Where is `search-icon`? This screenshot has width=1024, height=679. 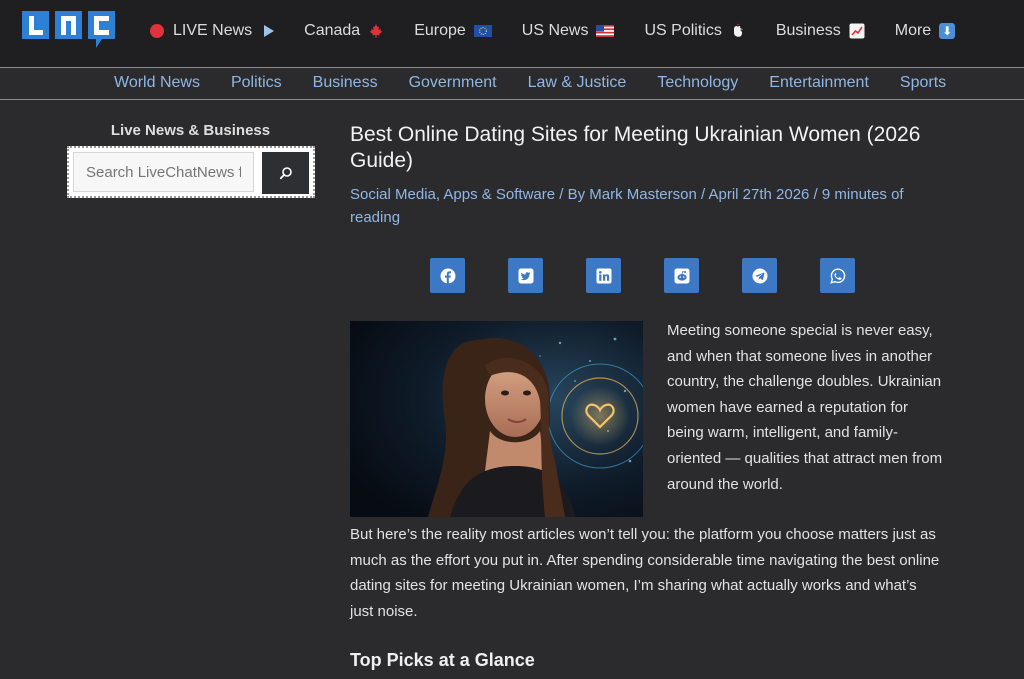
search-icon is located at coordinates (285, 173).